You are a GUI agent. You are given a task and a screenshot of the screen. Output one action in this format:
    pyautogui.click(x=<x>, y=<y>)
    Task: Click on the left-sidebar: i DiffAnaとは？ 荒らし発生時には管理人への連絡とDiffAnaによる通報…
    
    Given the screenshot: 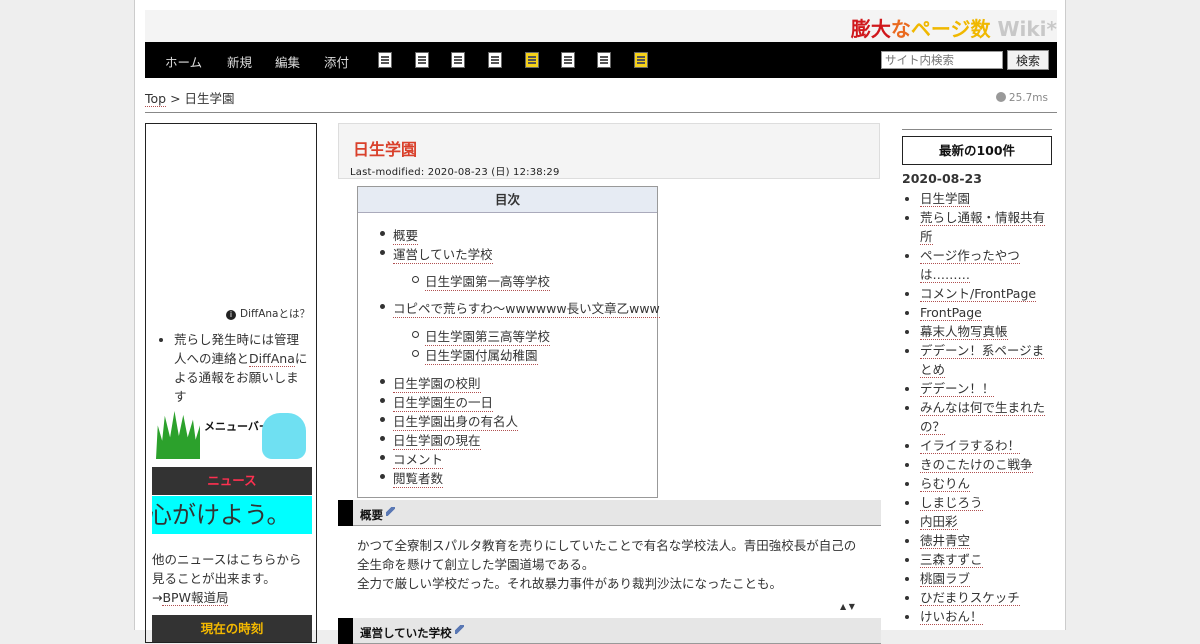 What is the action you would take?
    pyautogui.click(x=231, y=383)
    